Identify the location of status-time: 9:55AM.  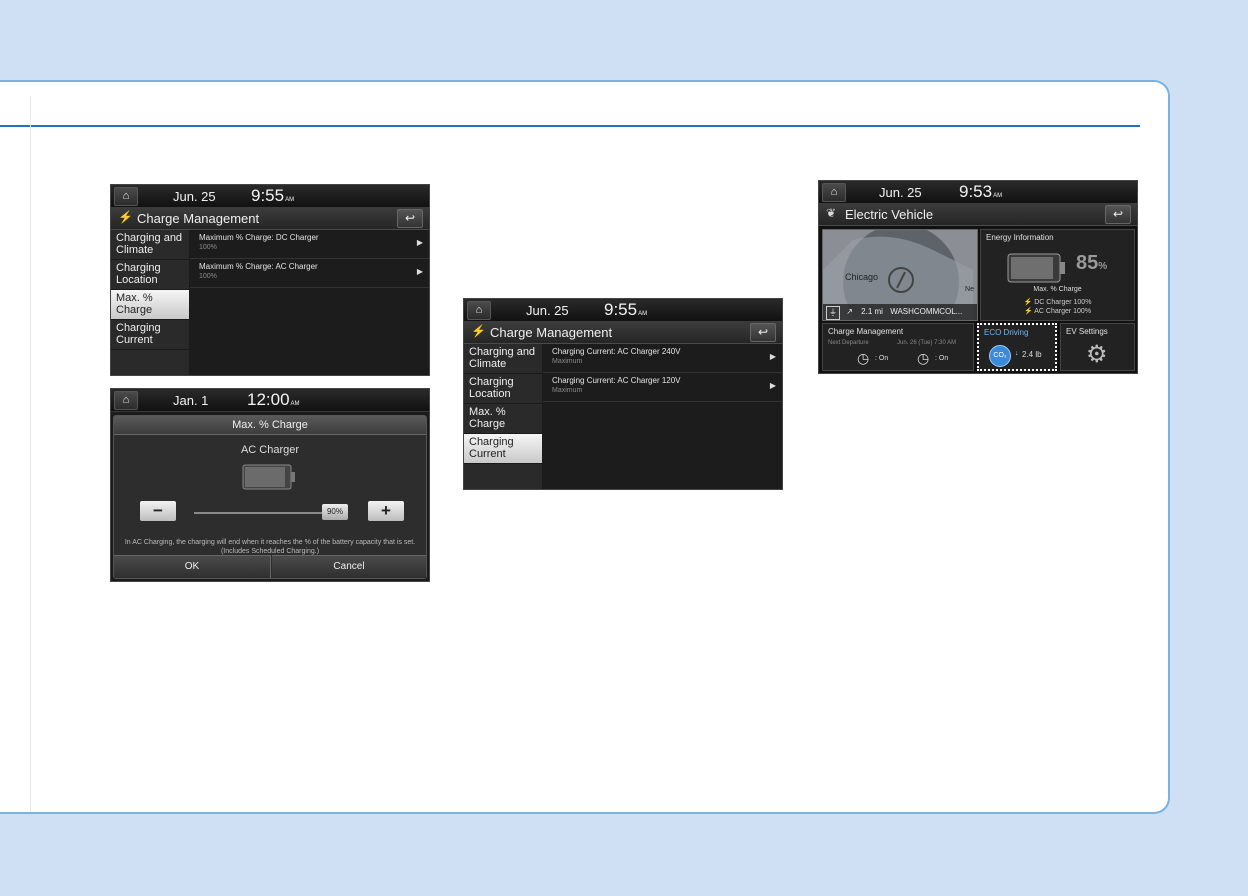
(272, 196).